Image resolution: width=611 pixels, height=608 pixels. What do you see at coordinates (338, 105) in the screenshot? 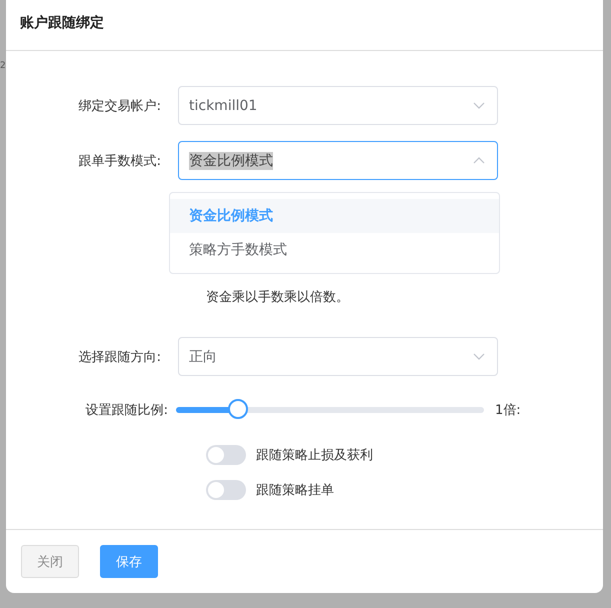
I see `select-field: tickmill01` at bounding box center [338, 105].